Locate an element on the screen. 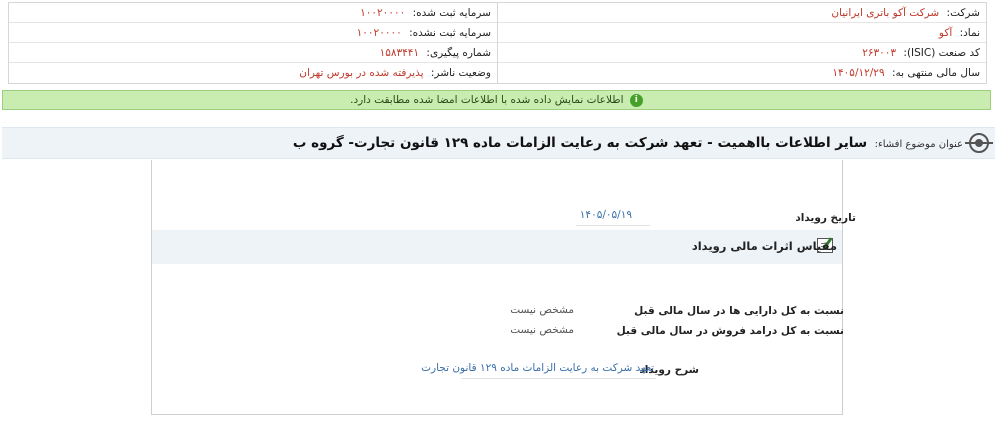 The image size is (997, 425). publisher-status-cell: وضعیت ناشر: پذیرفته شده در بورس تهران is located at coordinates (395, 73).